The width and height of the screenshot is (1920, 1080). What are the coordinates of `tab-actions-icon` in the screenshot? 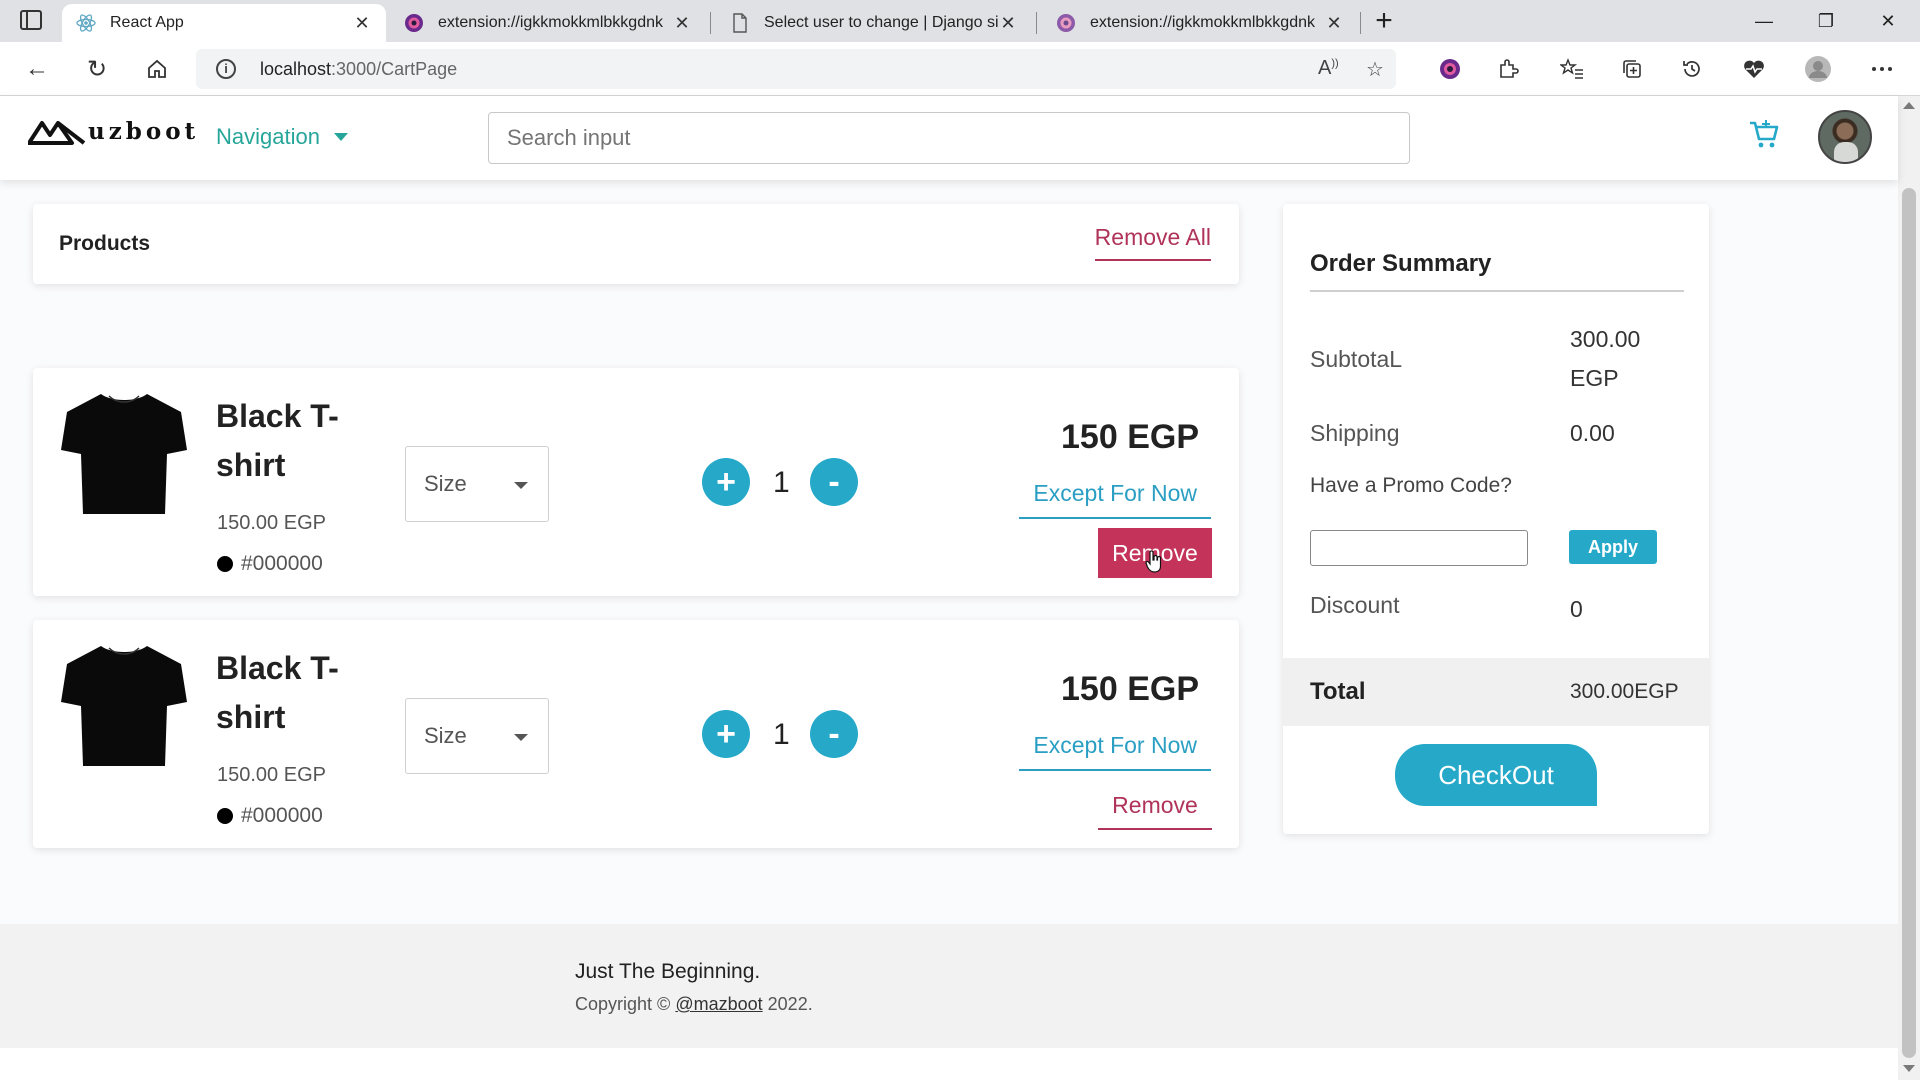 It's located at (31, 20).